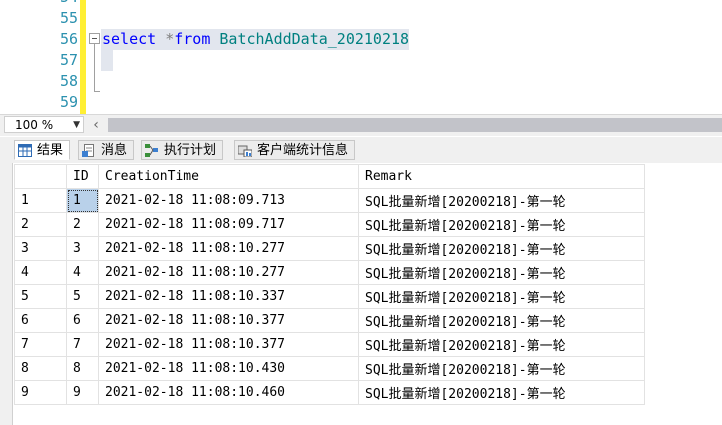 This screenshot has height=425, width=722. I want to click on cell-id: 4, so click(82, 272).